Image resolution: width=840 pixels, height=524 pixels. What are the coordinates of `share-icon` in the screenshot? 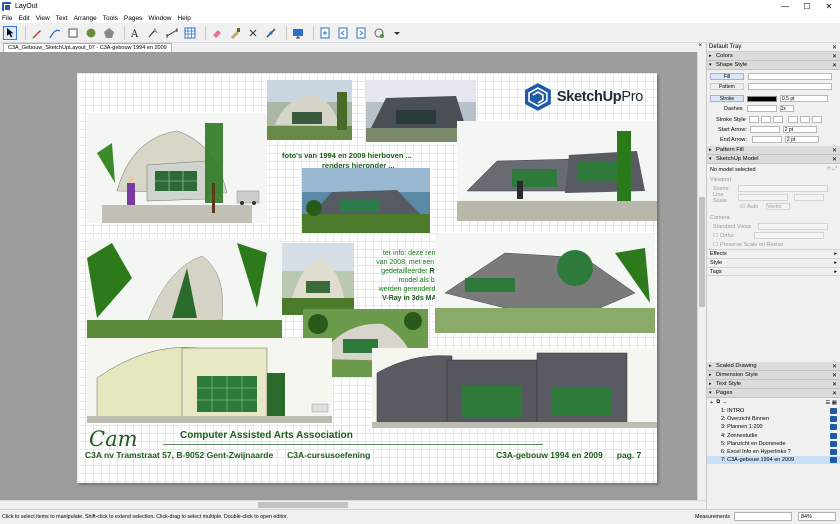 It's located at (379, 33).